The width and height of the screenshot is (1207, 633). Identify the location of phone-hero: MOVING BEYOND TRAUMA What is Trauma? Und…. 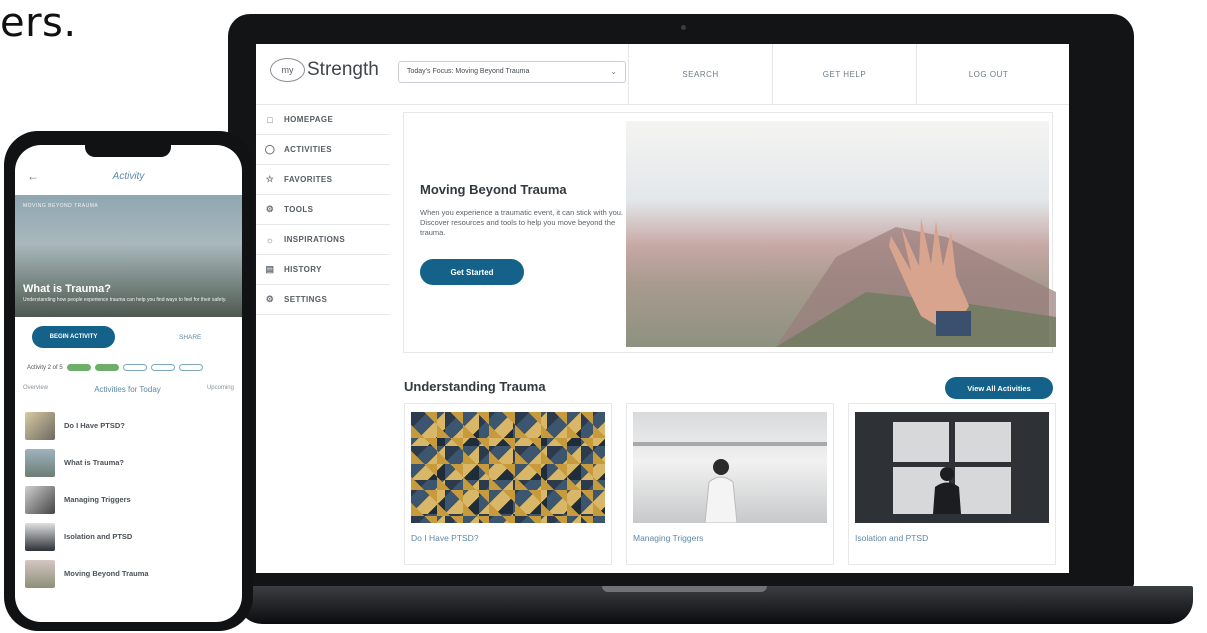
(128, 256).